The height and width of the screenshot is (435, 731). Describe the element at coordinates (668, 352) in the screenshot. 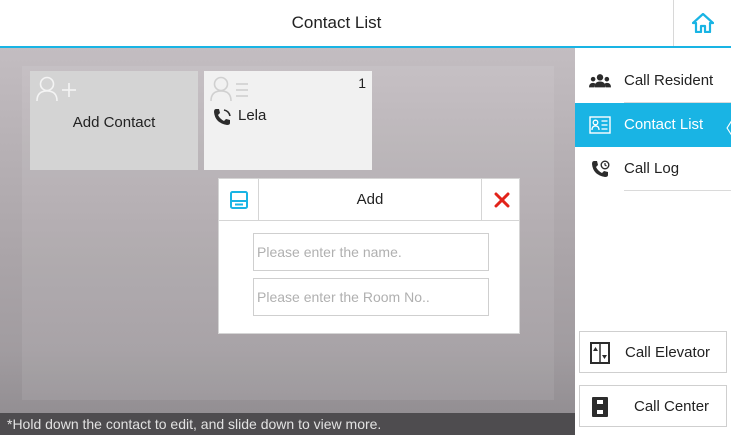

I see `call-elevator-label: Call Elevator` at that location.